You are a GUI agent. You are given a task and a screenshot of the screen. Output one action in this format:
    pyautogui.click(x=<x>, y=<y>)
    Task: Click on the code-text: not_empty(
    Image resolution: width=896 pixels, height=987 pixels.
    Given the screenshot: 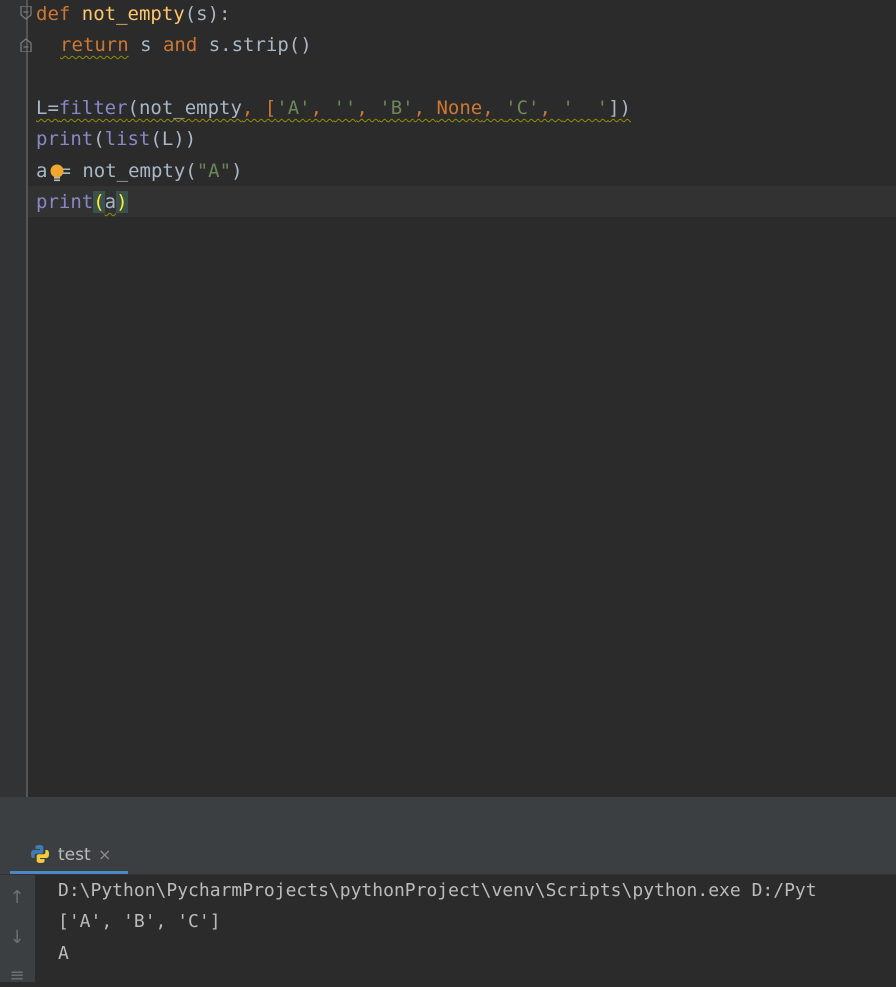 What is the action you would take?
    pyautogui.click(x=139, y=171)
    